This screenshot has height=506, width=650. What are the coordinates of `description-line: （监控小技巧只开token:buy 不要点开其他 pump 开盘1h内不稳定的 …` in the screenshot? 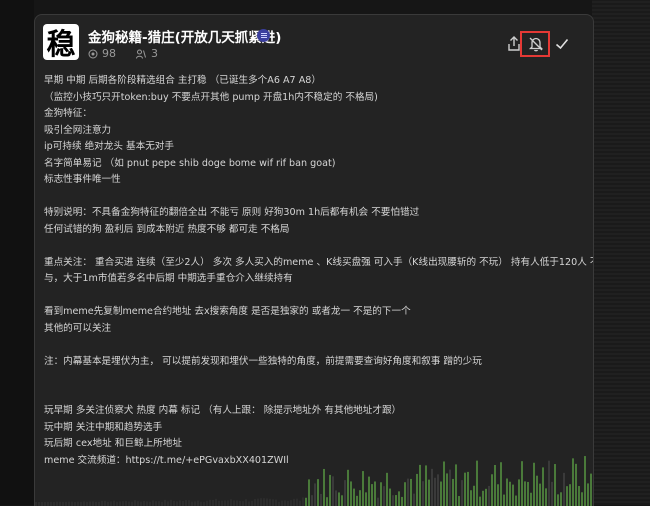 It's located at (211, 97).